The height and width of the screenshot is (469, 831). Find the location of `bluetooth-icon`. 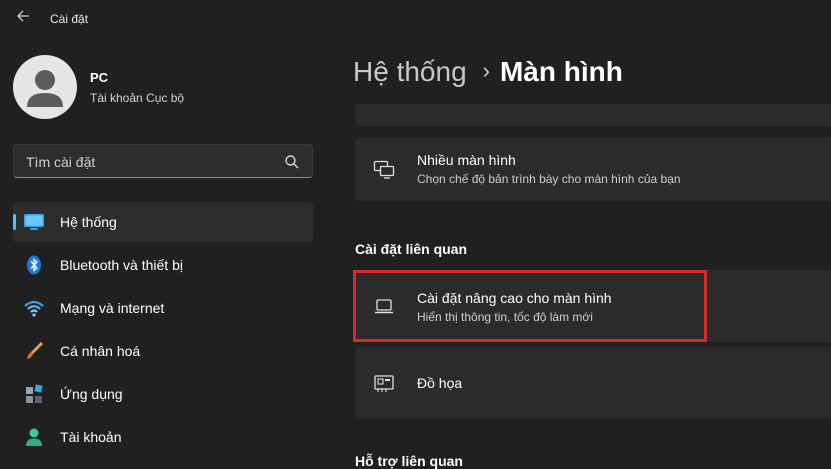

bluetooth-icon is located at coordinates (34, 265).